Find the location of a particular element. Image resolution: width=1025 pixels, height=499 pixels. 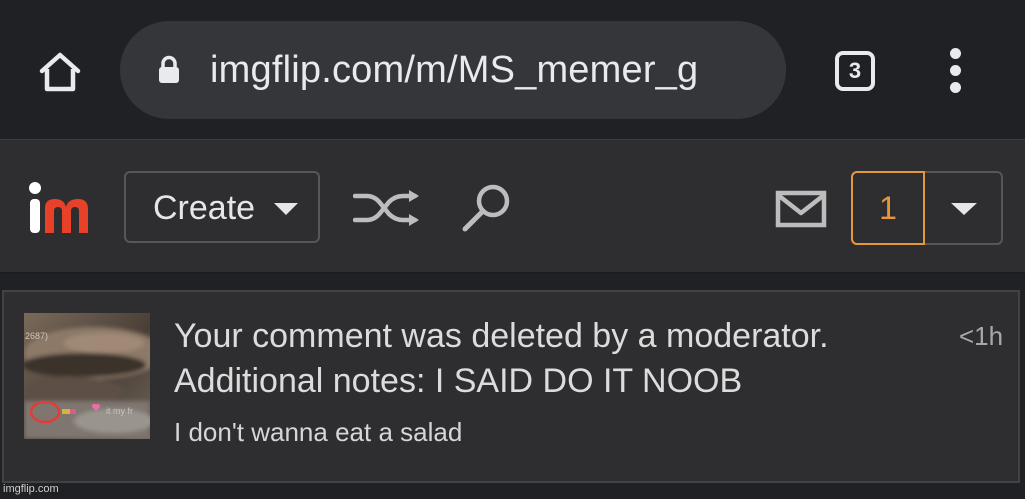

home-icon is located at coordinates (60, 72).